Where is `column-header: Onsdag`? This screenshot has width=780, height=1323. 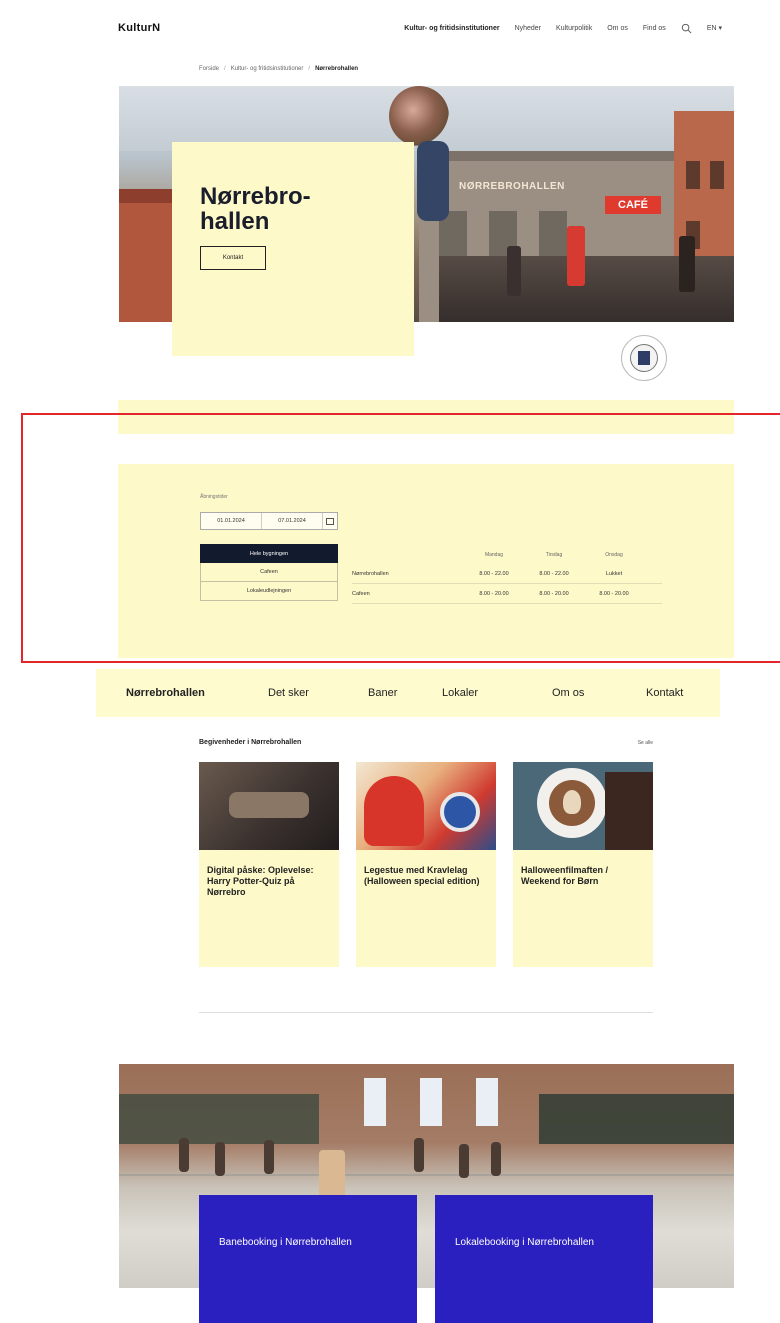
column-header: Onsdag is located at coordinates (614, 555).